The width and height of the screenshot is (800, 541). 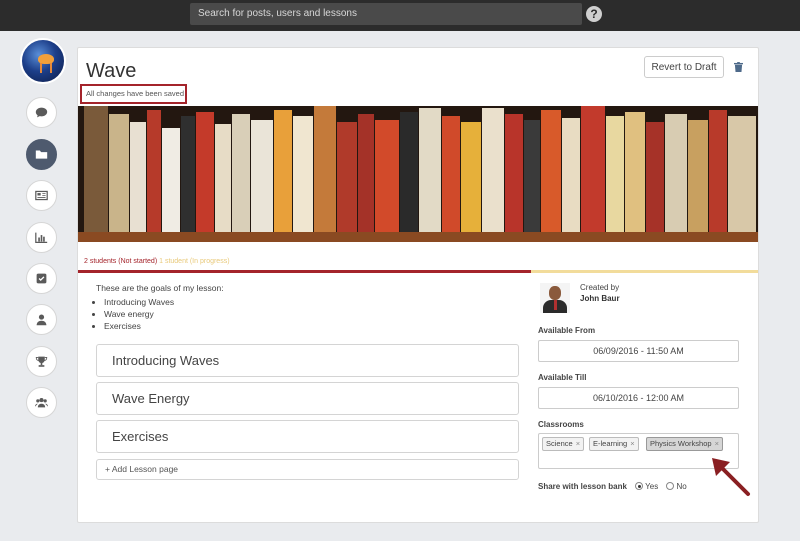 What do you see at coordinates (307, 398) in the screenshot?
I see `lesson-page-wave-energy: Wave Energy` at bounding box center [307, 398].